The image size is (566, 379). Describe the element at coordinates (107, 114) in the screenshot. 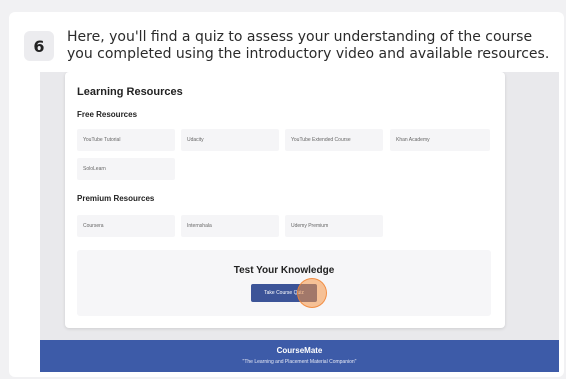

I see `free-resources-heading: Free Resources` at that location.